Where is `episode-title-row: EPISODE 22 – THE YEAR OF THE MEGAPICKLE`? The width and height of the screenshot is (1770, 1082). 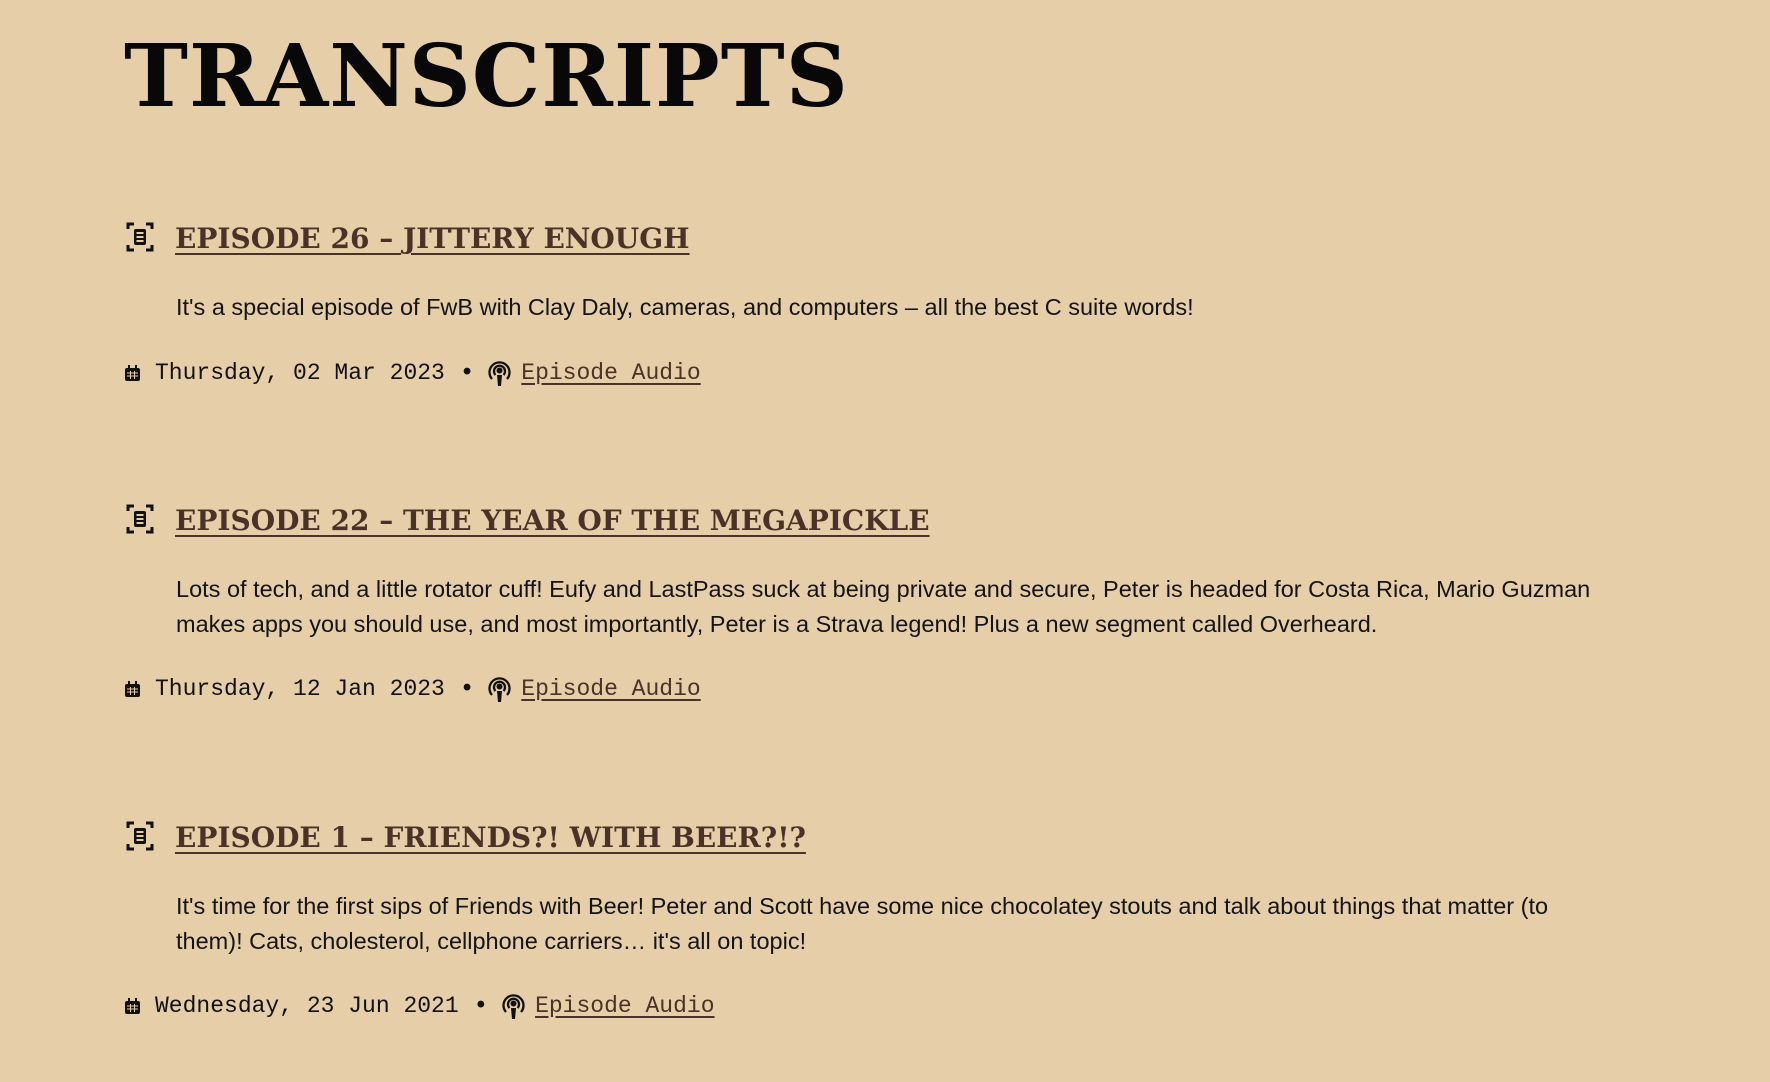 episode-title-row: EPISODE 22 – THE YEAR OF THE MEGAPICKLE is located at coordinates (874, 521).